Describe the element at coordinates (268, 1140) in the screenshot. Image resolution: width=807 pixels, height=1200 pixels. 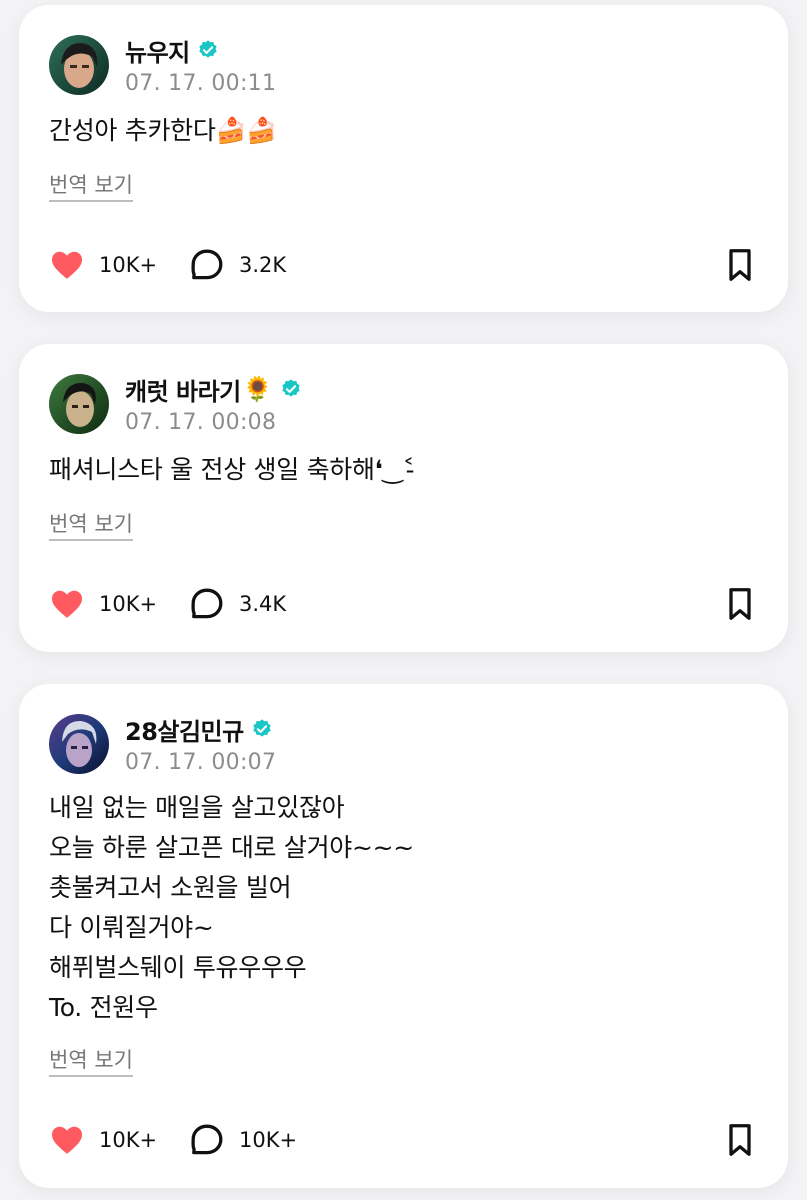
I see `comment-count: 10K+` at that location.